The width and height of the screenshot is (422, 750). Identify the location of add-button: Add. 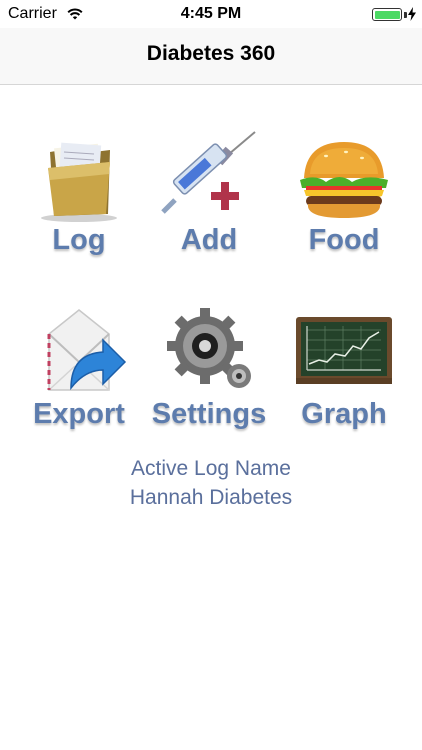
(209, 203).